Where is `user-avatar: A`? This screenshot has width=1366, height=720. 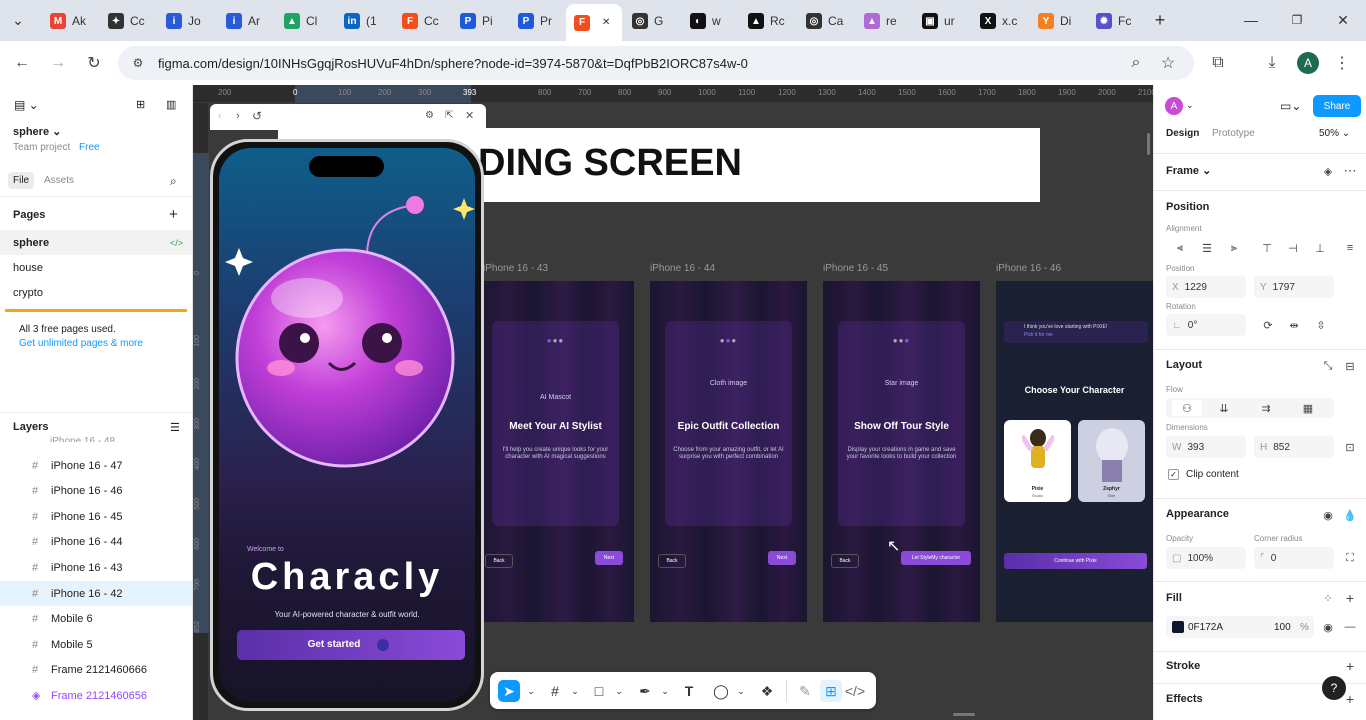 user-avatar: A is located at coordinates (1174, 106).